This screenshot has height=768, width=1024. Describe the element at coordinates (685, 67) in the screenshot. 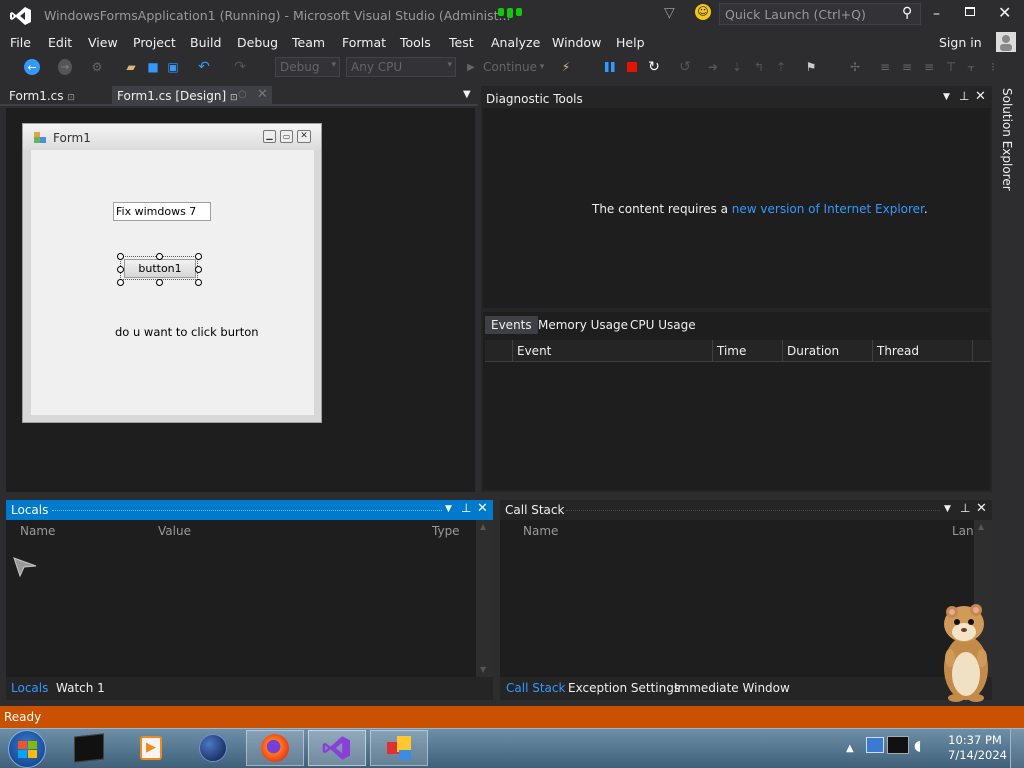

I see `show-next-statement-icon: ↺` at that location.